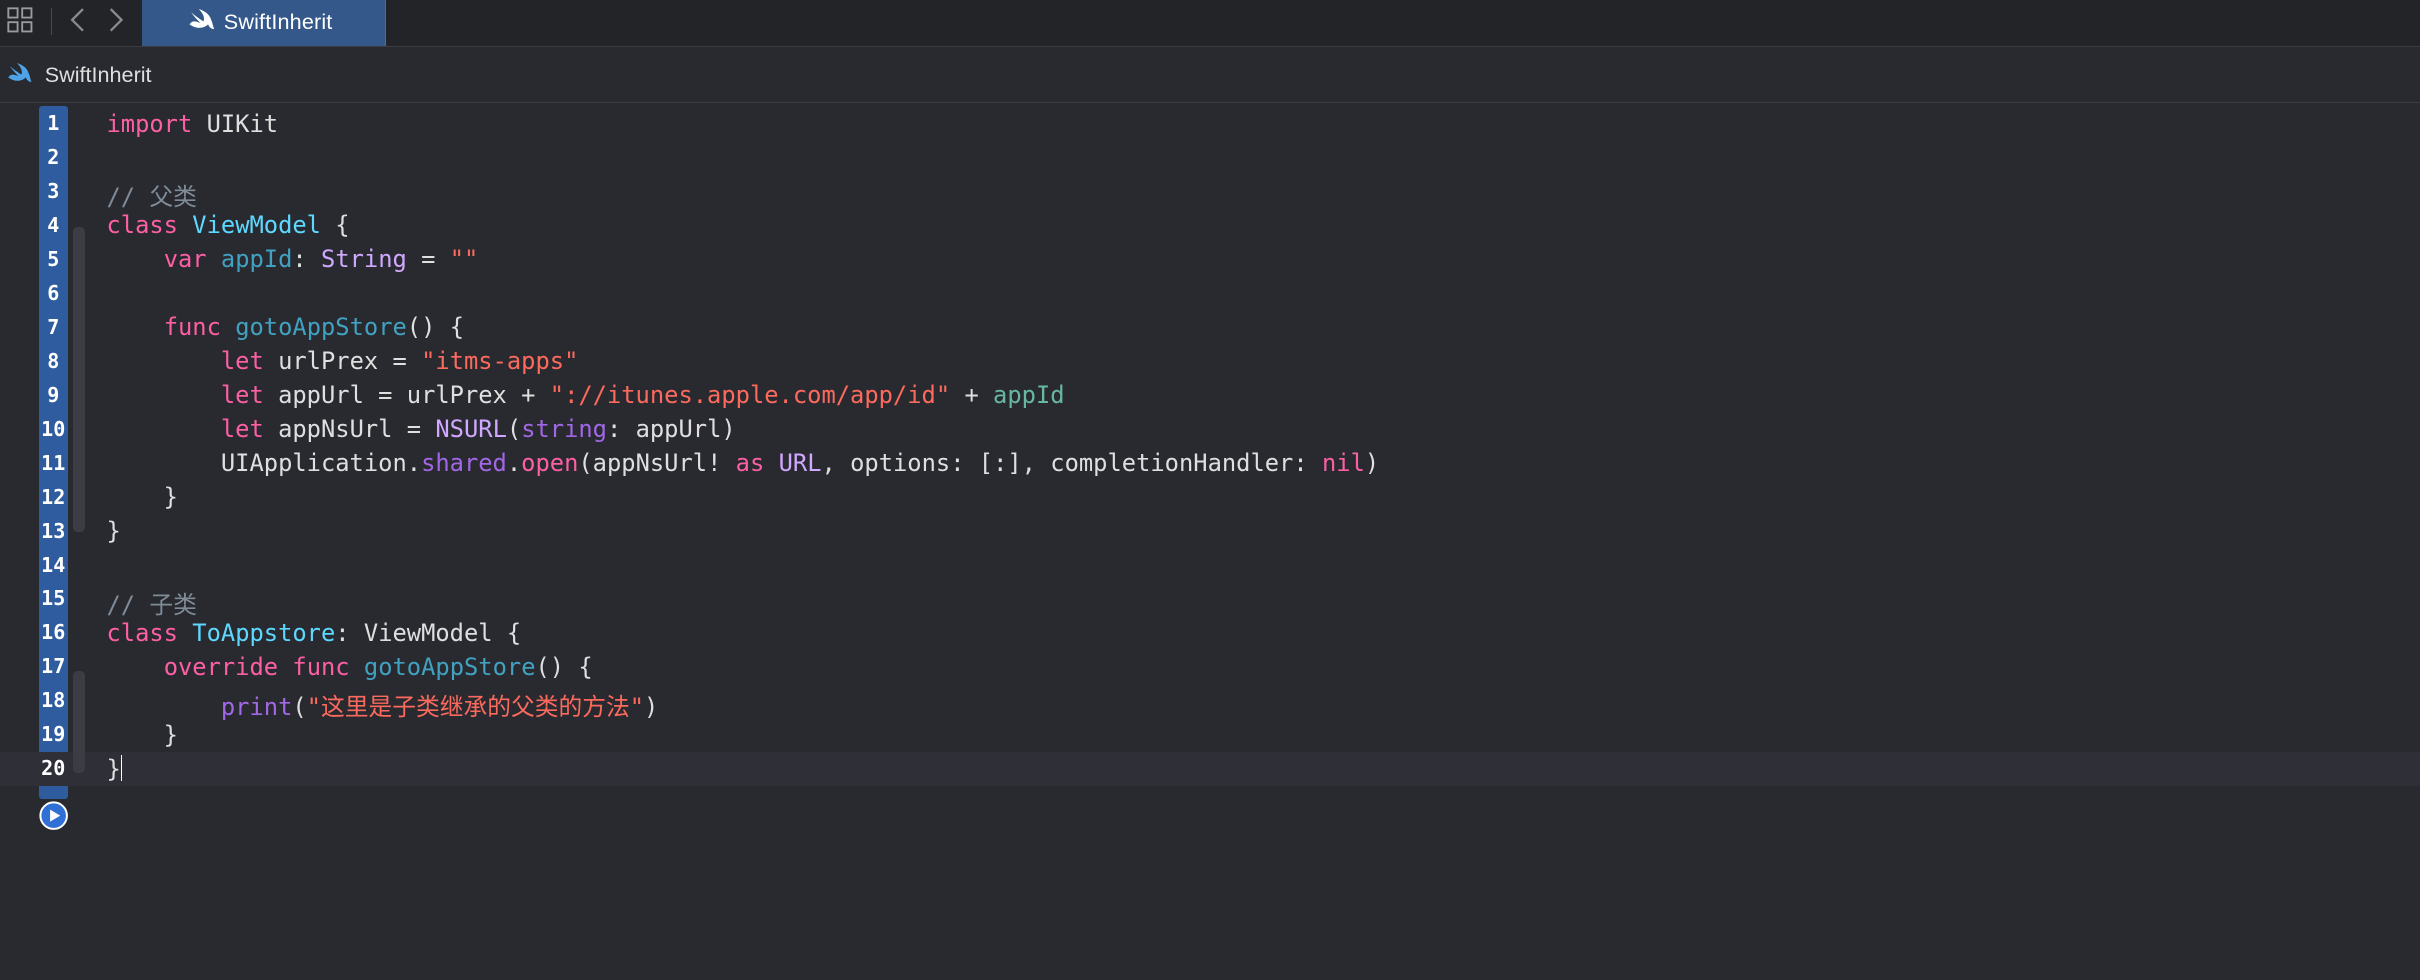  What do you see at coordinates (299, 706) in the screenshot?
I see `code-token: (` at bounding box center [299, 706].